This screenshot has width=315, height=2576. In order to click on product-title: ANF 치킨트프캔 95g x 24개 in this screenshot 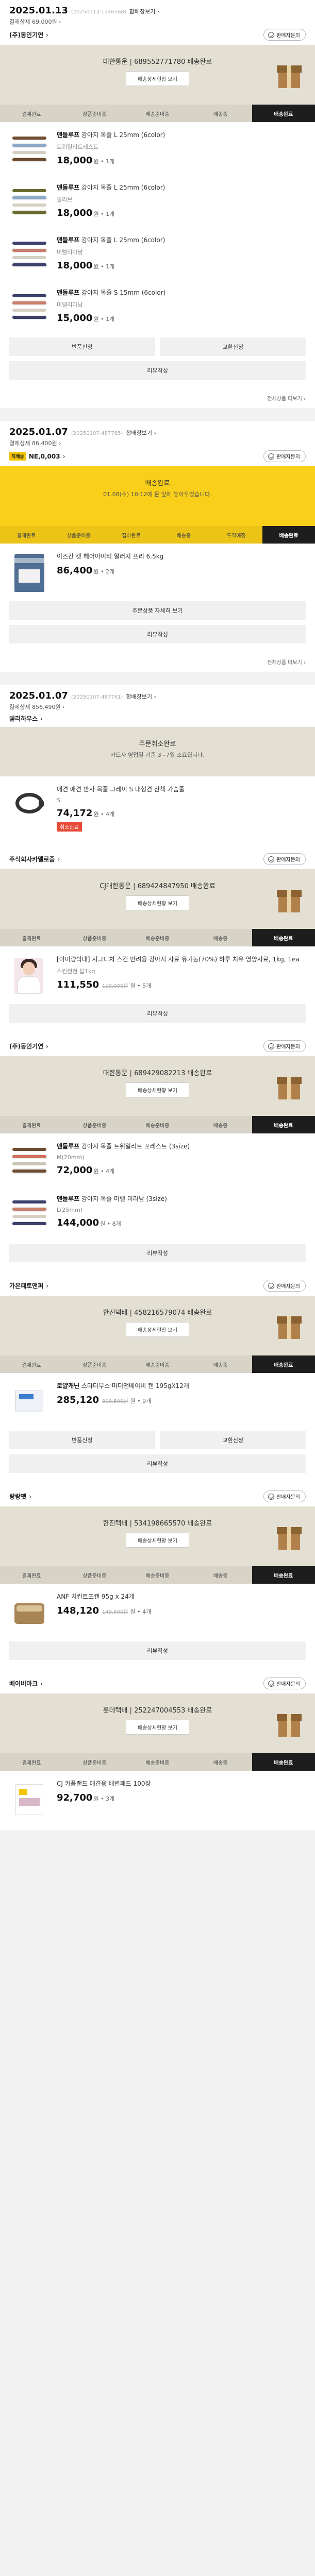, I will do `click(181, 1596)`.